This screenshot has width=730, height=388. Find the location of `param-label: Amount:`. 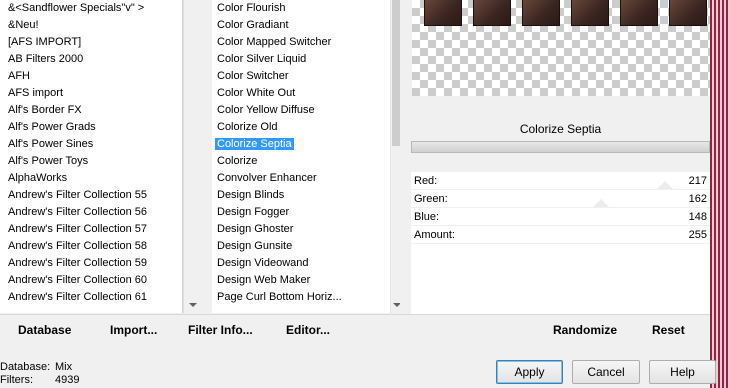

param-label: Amount: is located at coordinates (434, 235).